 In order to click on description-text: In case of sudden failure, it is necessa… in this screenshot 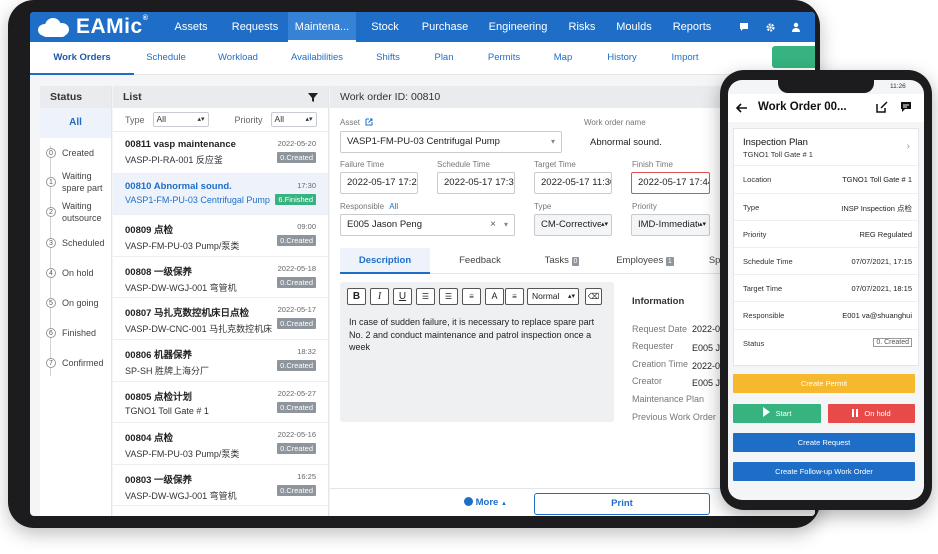, I will do `click(478, 335)`.